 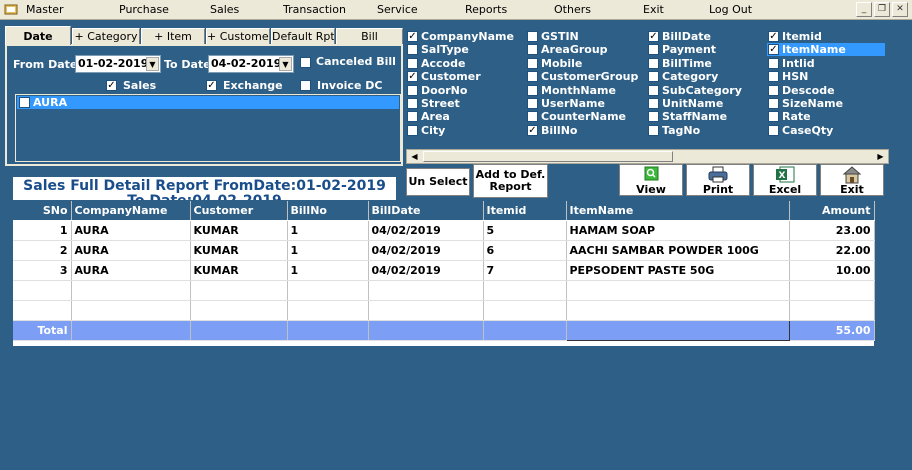 I want to click on print-button: Print, so click(x=718, y=180).